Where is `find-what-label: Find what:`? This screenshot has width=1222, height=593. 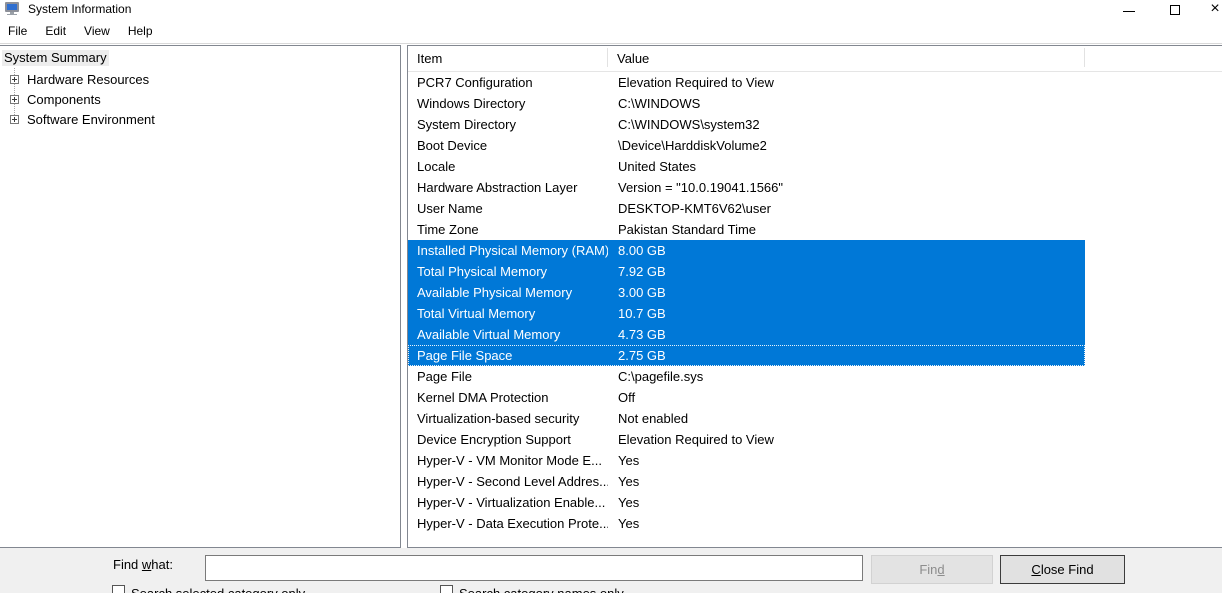
find-what-label: Find what: is located at coordinates (143, 564).